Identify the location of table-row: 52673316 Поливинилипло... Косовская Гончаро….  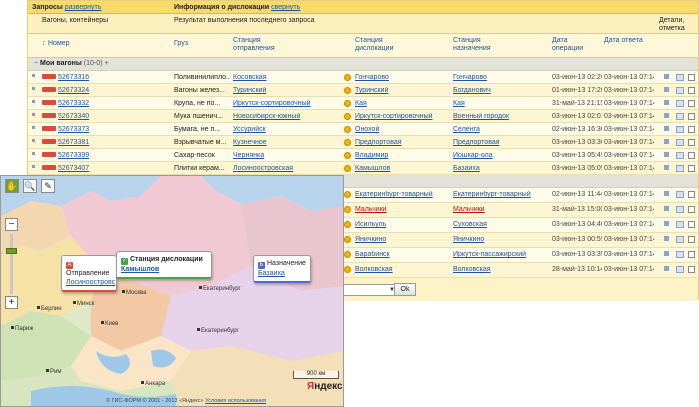
(363, 77).